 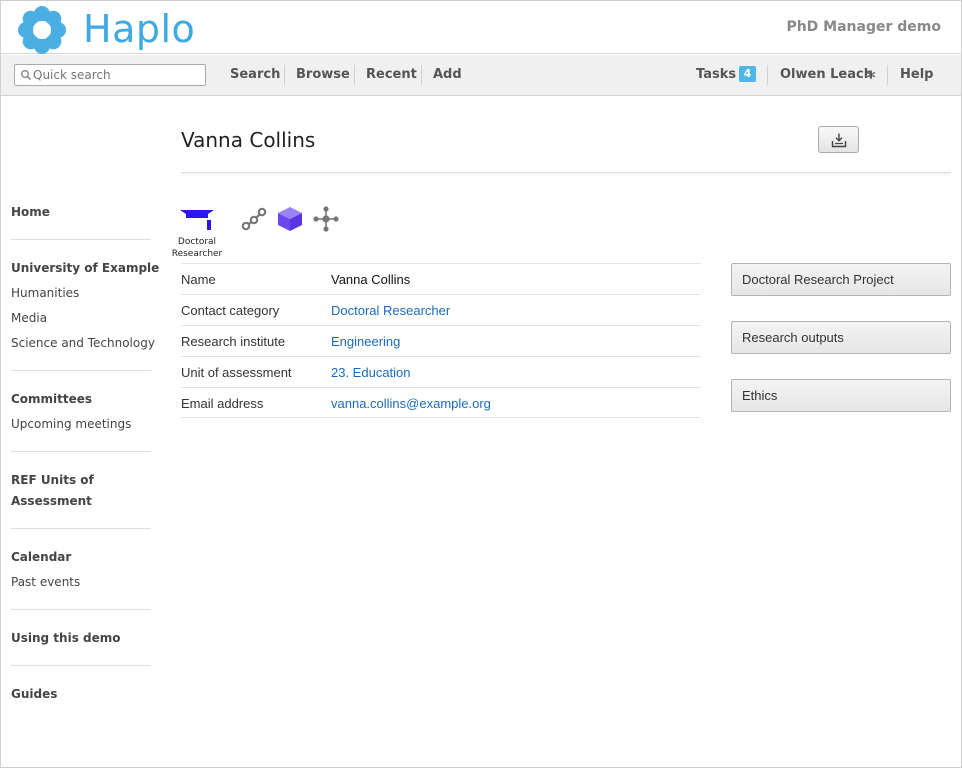 What do you see at coordinates (326, 219) in the screenshot?
I see `network-icon` at bounding box center [326, 219].